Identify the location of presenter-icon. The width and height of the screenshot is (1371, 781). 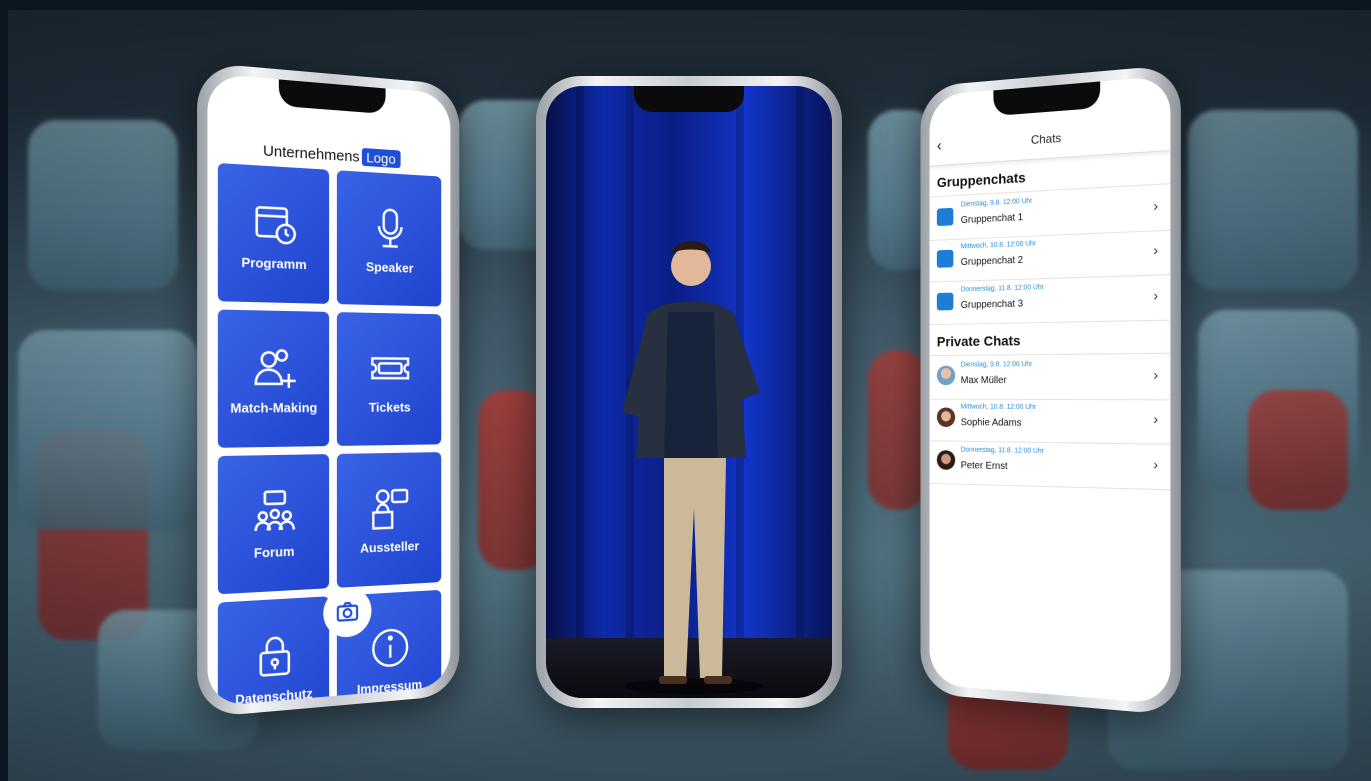
(389, 507).